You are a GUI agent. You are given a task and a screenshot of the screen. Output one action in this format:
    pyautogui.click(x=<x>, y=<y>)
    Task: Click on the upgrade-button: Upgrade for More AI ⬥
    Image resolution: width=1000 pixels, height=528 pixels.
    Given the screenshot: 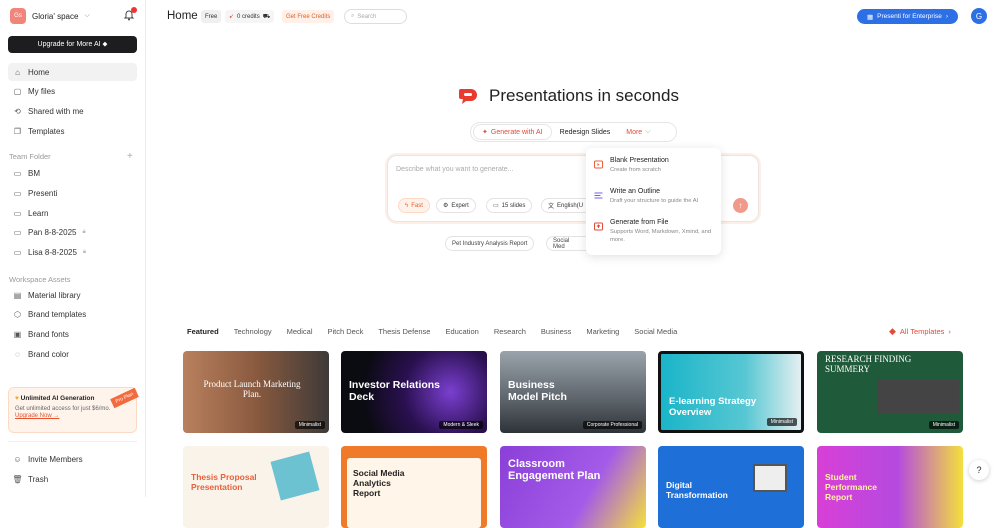 What is the action you would take?
    pyautogui.click(x=72, y=44)
    